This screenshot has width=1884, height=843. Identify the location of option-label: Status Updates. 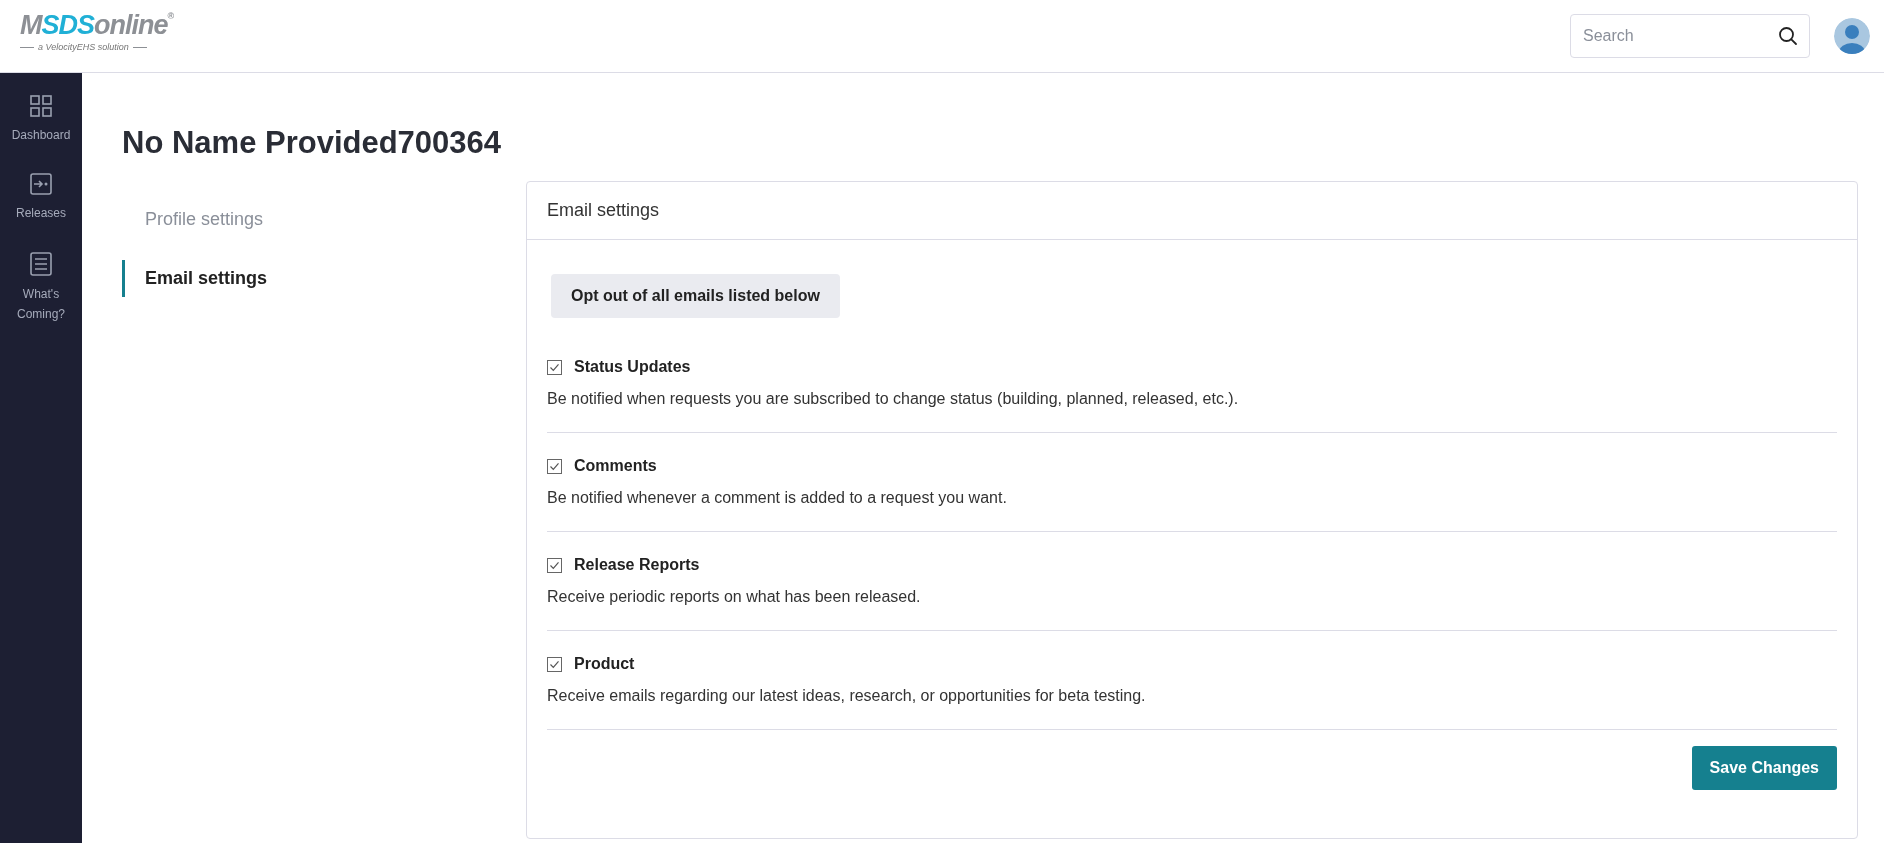
(632, 367).